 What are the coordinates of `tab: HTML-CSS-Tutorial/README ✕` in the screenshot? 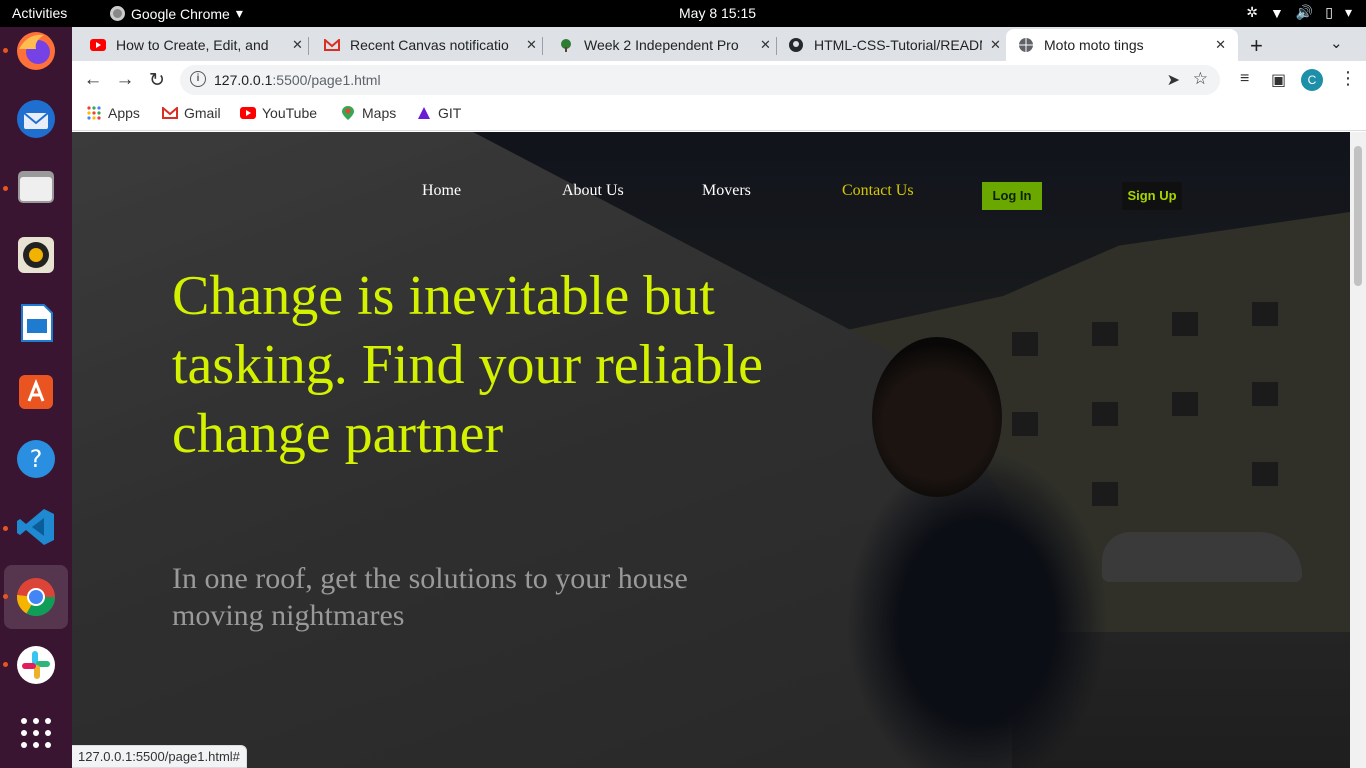 It's located at (894, 45).